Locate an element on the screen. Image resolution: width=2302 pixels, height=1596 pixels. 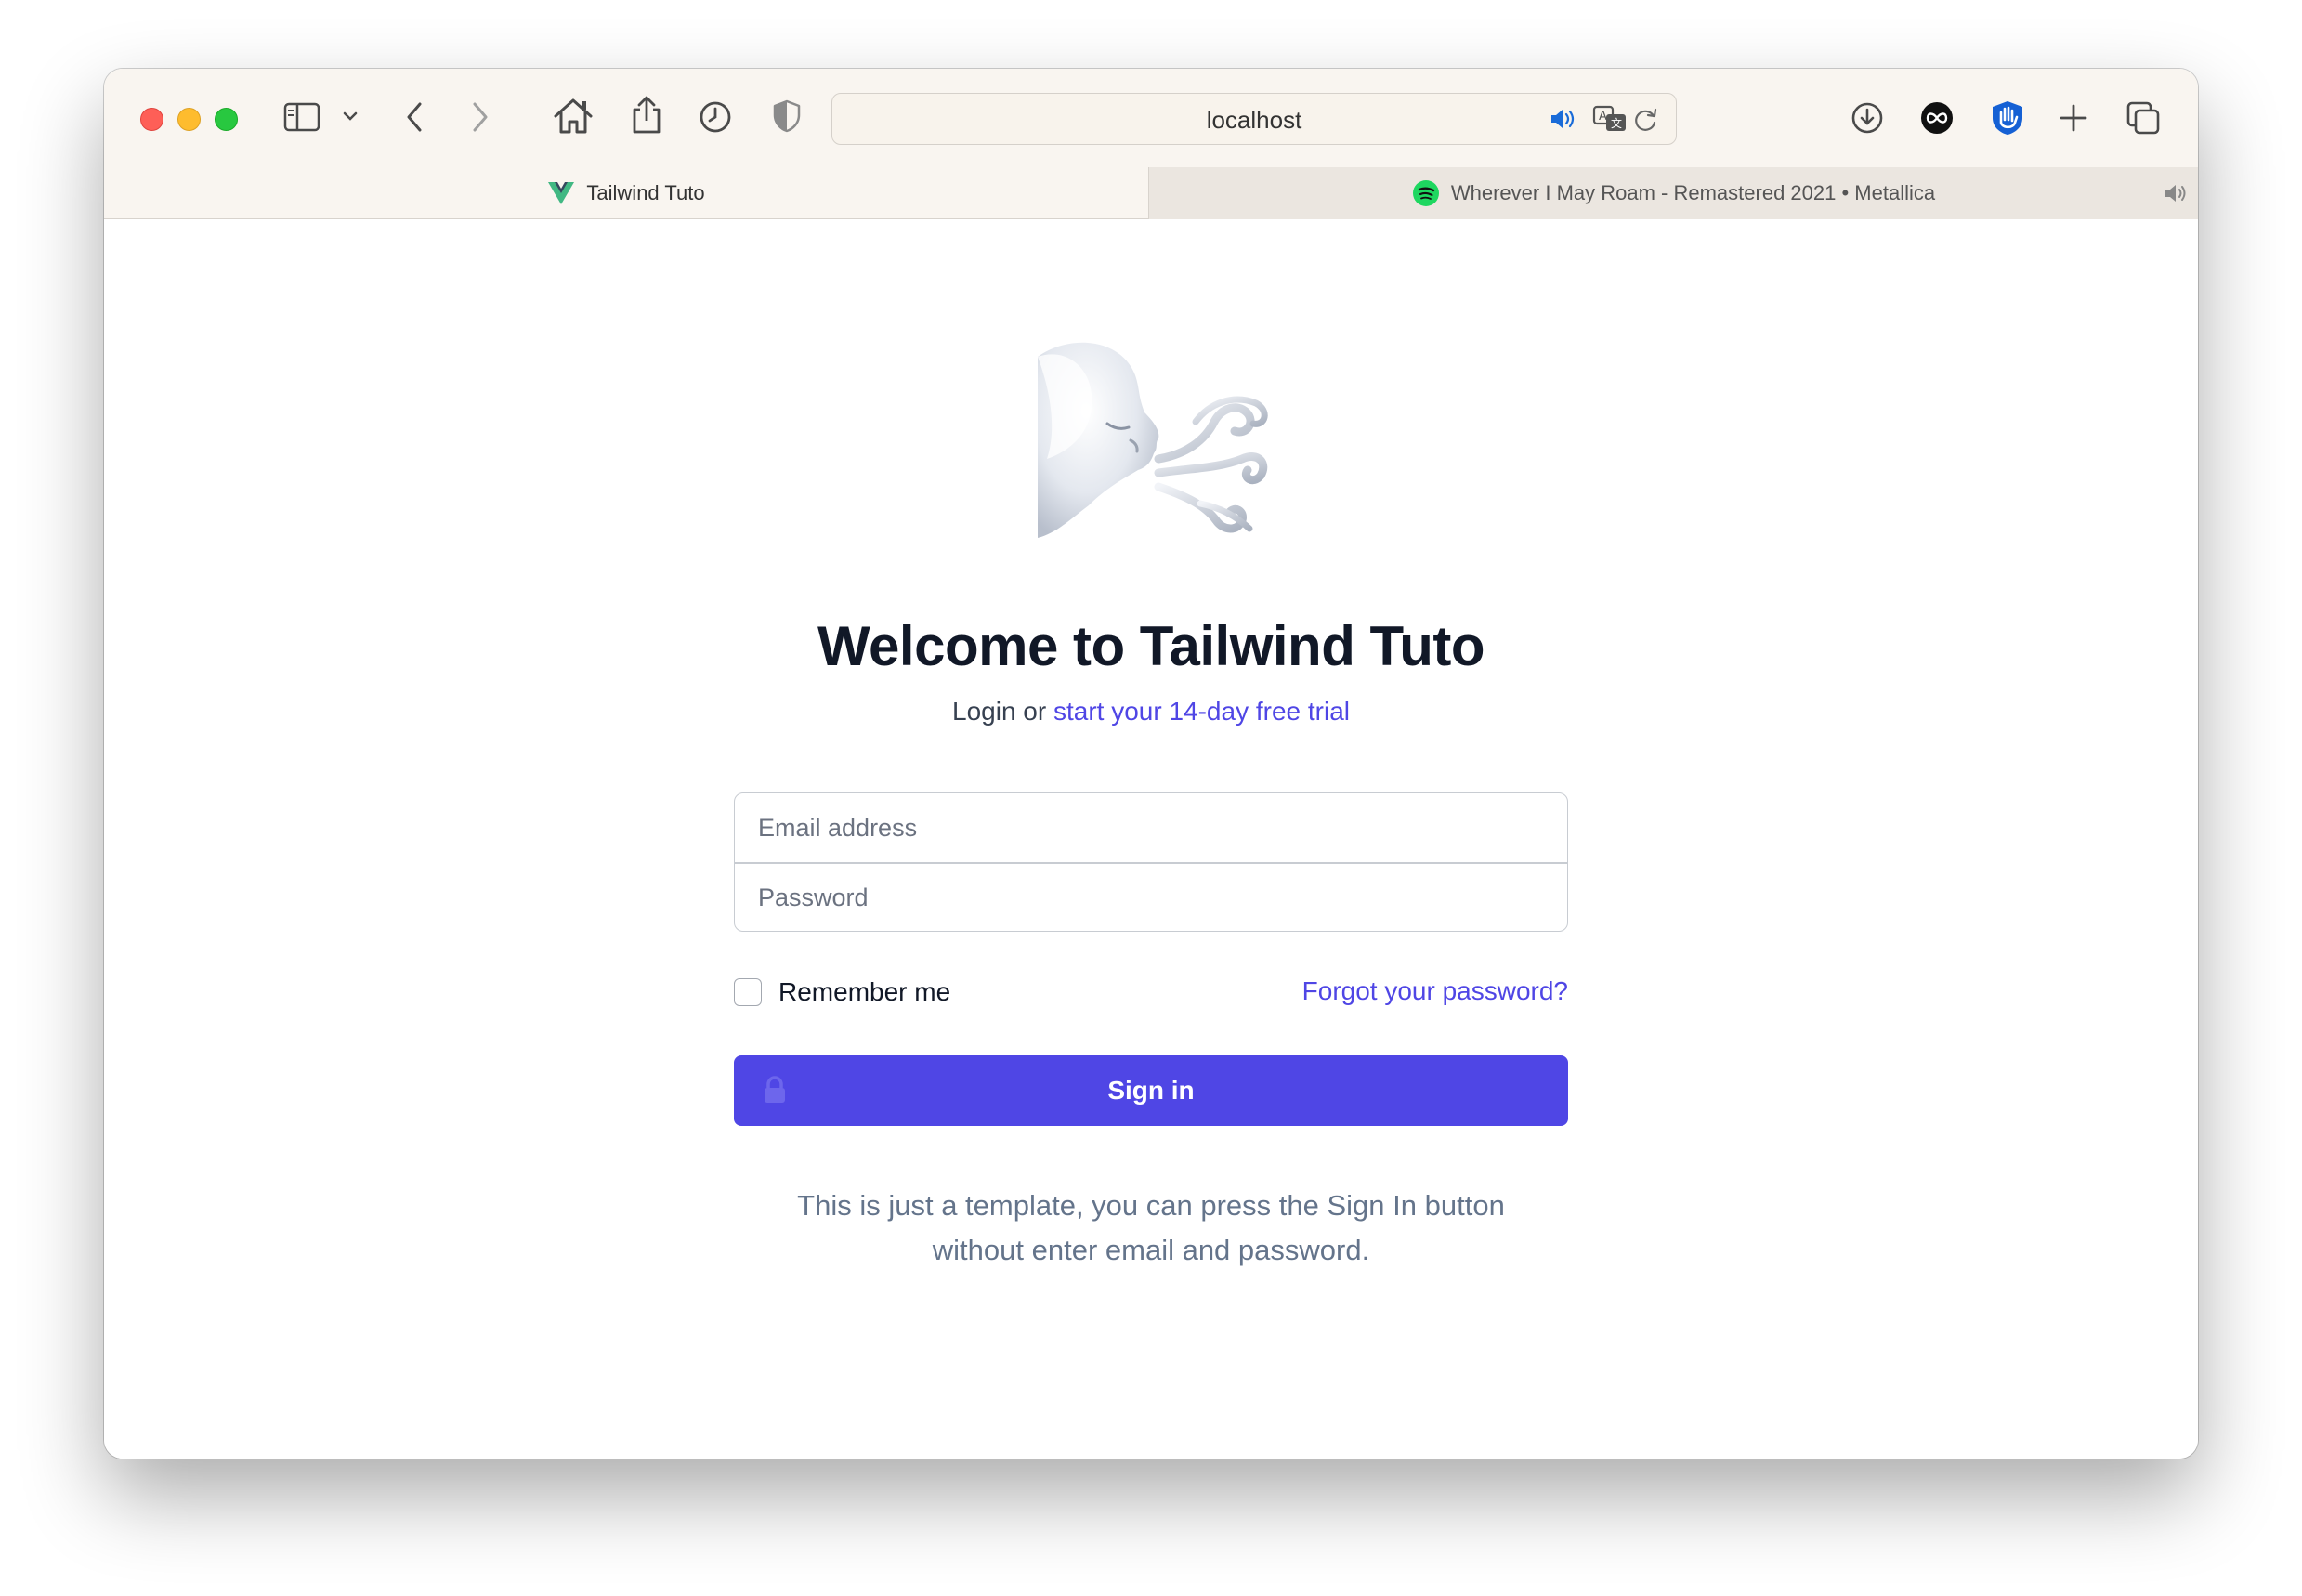
free-trial-link: start your 14-day free trial is located at coordinates (1201, 711).